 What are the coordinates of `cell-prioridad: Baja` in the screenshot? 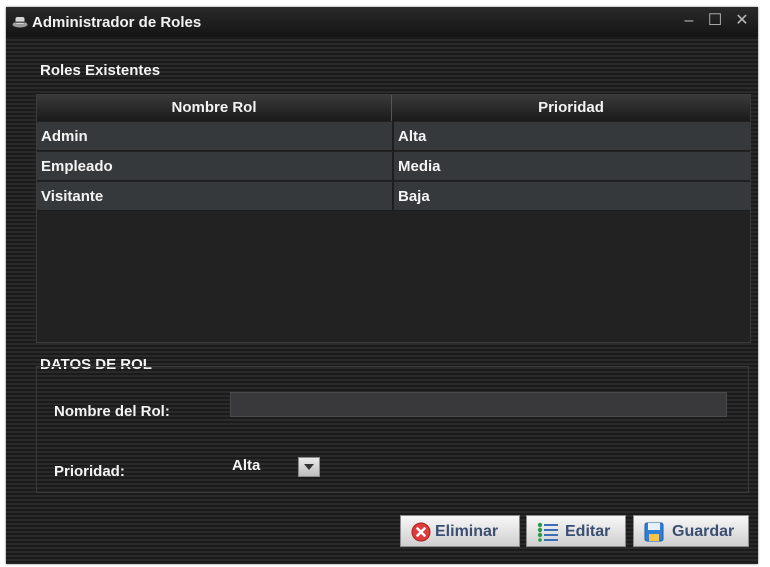 It's located at (571, 196).